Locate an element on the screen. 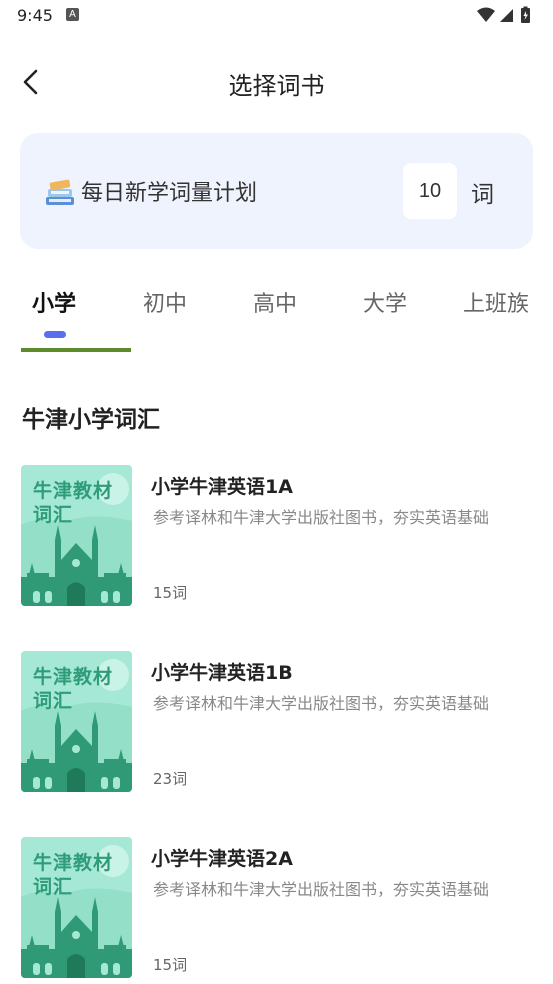  books-icon is located at coordinates (60, 192).